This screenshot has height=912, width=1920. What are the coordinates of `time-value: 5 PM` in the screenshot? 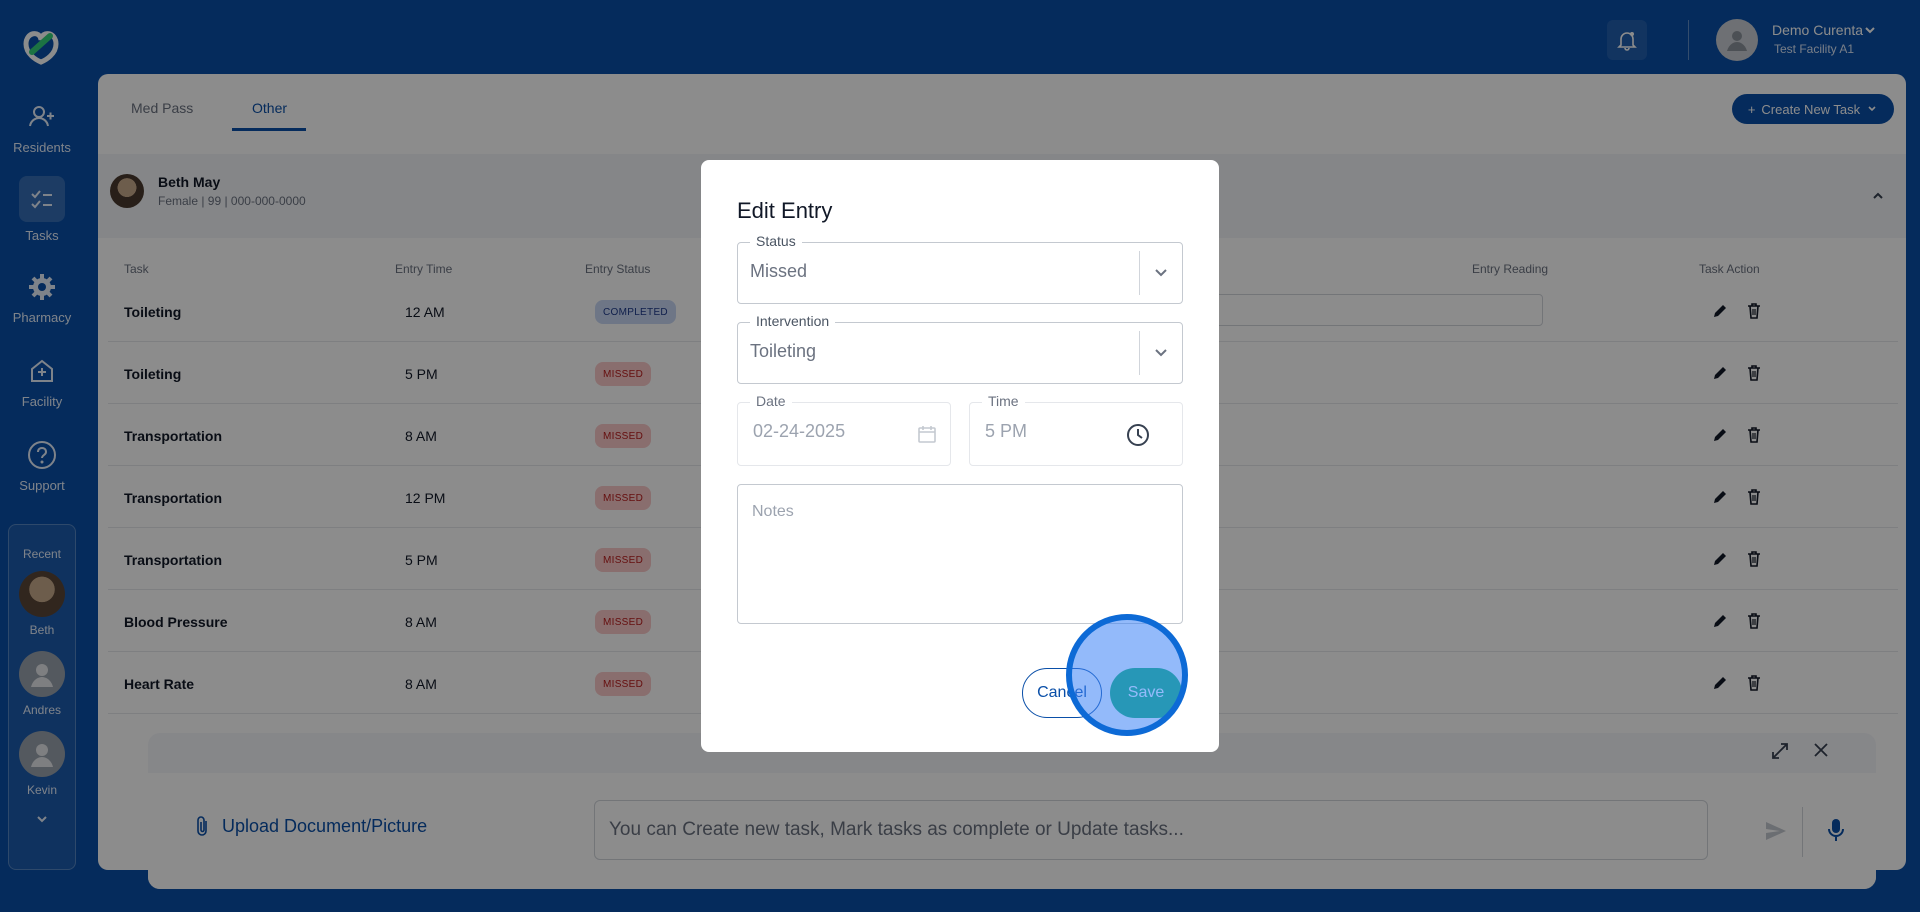 It's located at (1006, 431).